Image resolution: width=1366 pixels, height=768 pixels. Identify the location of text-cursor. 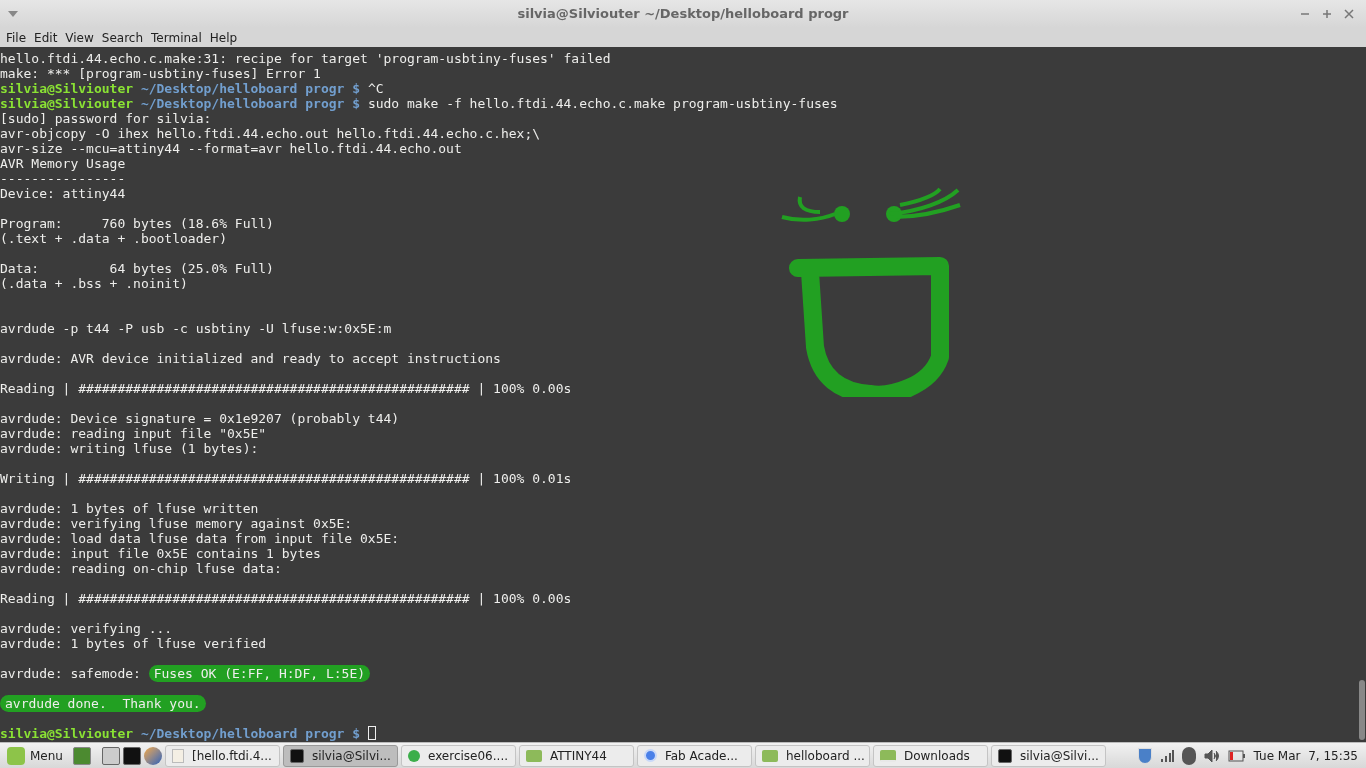
(371, 733).